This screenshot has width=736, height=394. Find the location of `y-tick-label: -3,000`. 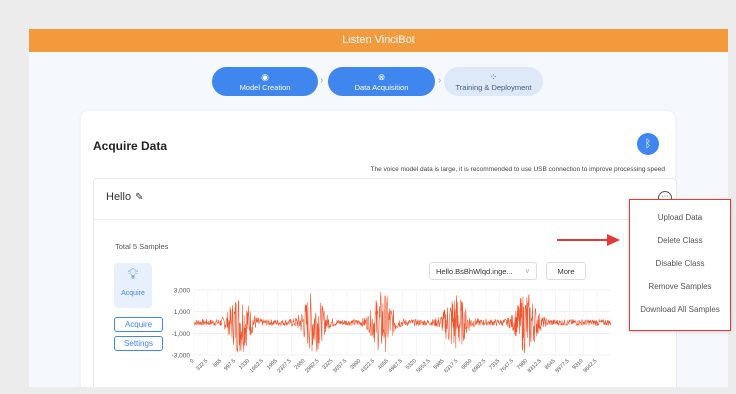

y-tick-label: -3,000 is located at coordinates (181, 356).